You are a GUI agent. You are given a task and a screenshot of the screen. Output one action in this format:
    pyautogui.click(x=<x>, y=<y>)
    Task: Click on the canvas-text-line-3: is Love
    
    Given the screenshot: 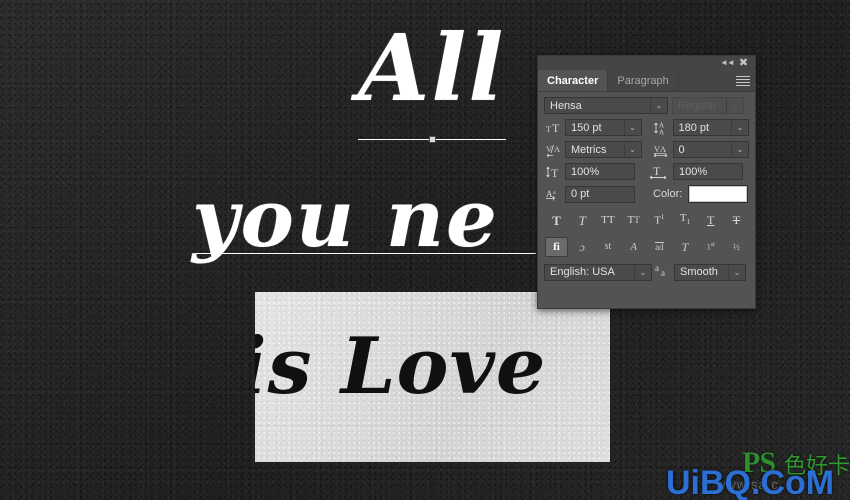 What is the action you would take?
    pyautogui.click(x=401, y=367)
    